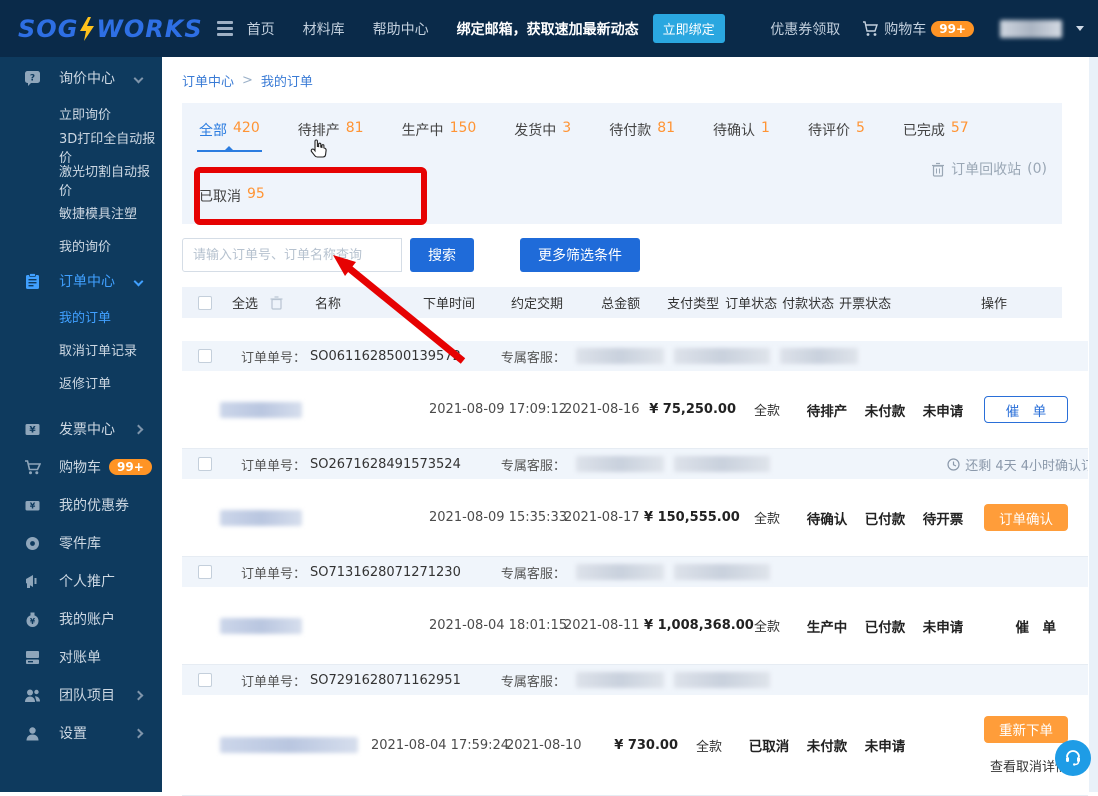  I want to click on more-filters-button: 更多筛选条件, so click(580, 255).